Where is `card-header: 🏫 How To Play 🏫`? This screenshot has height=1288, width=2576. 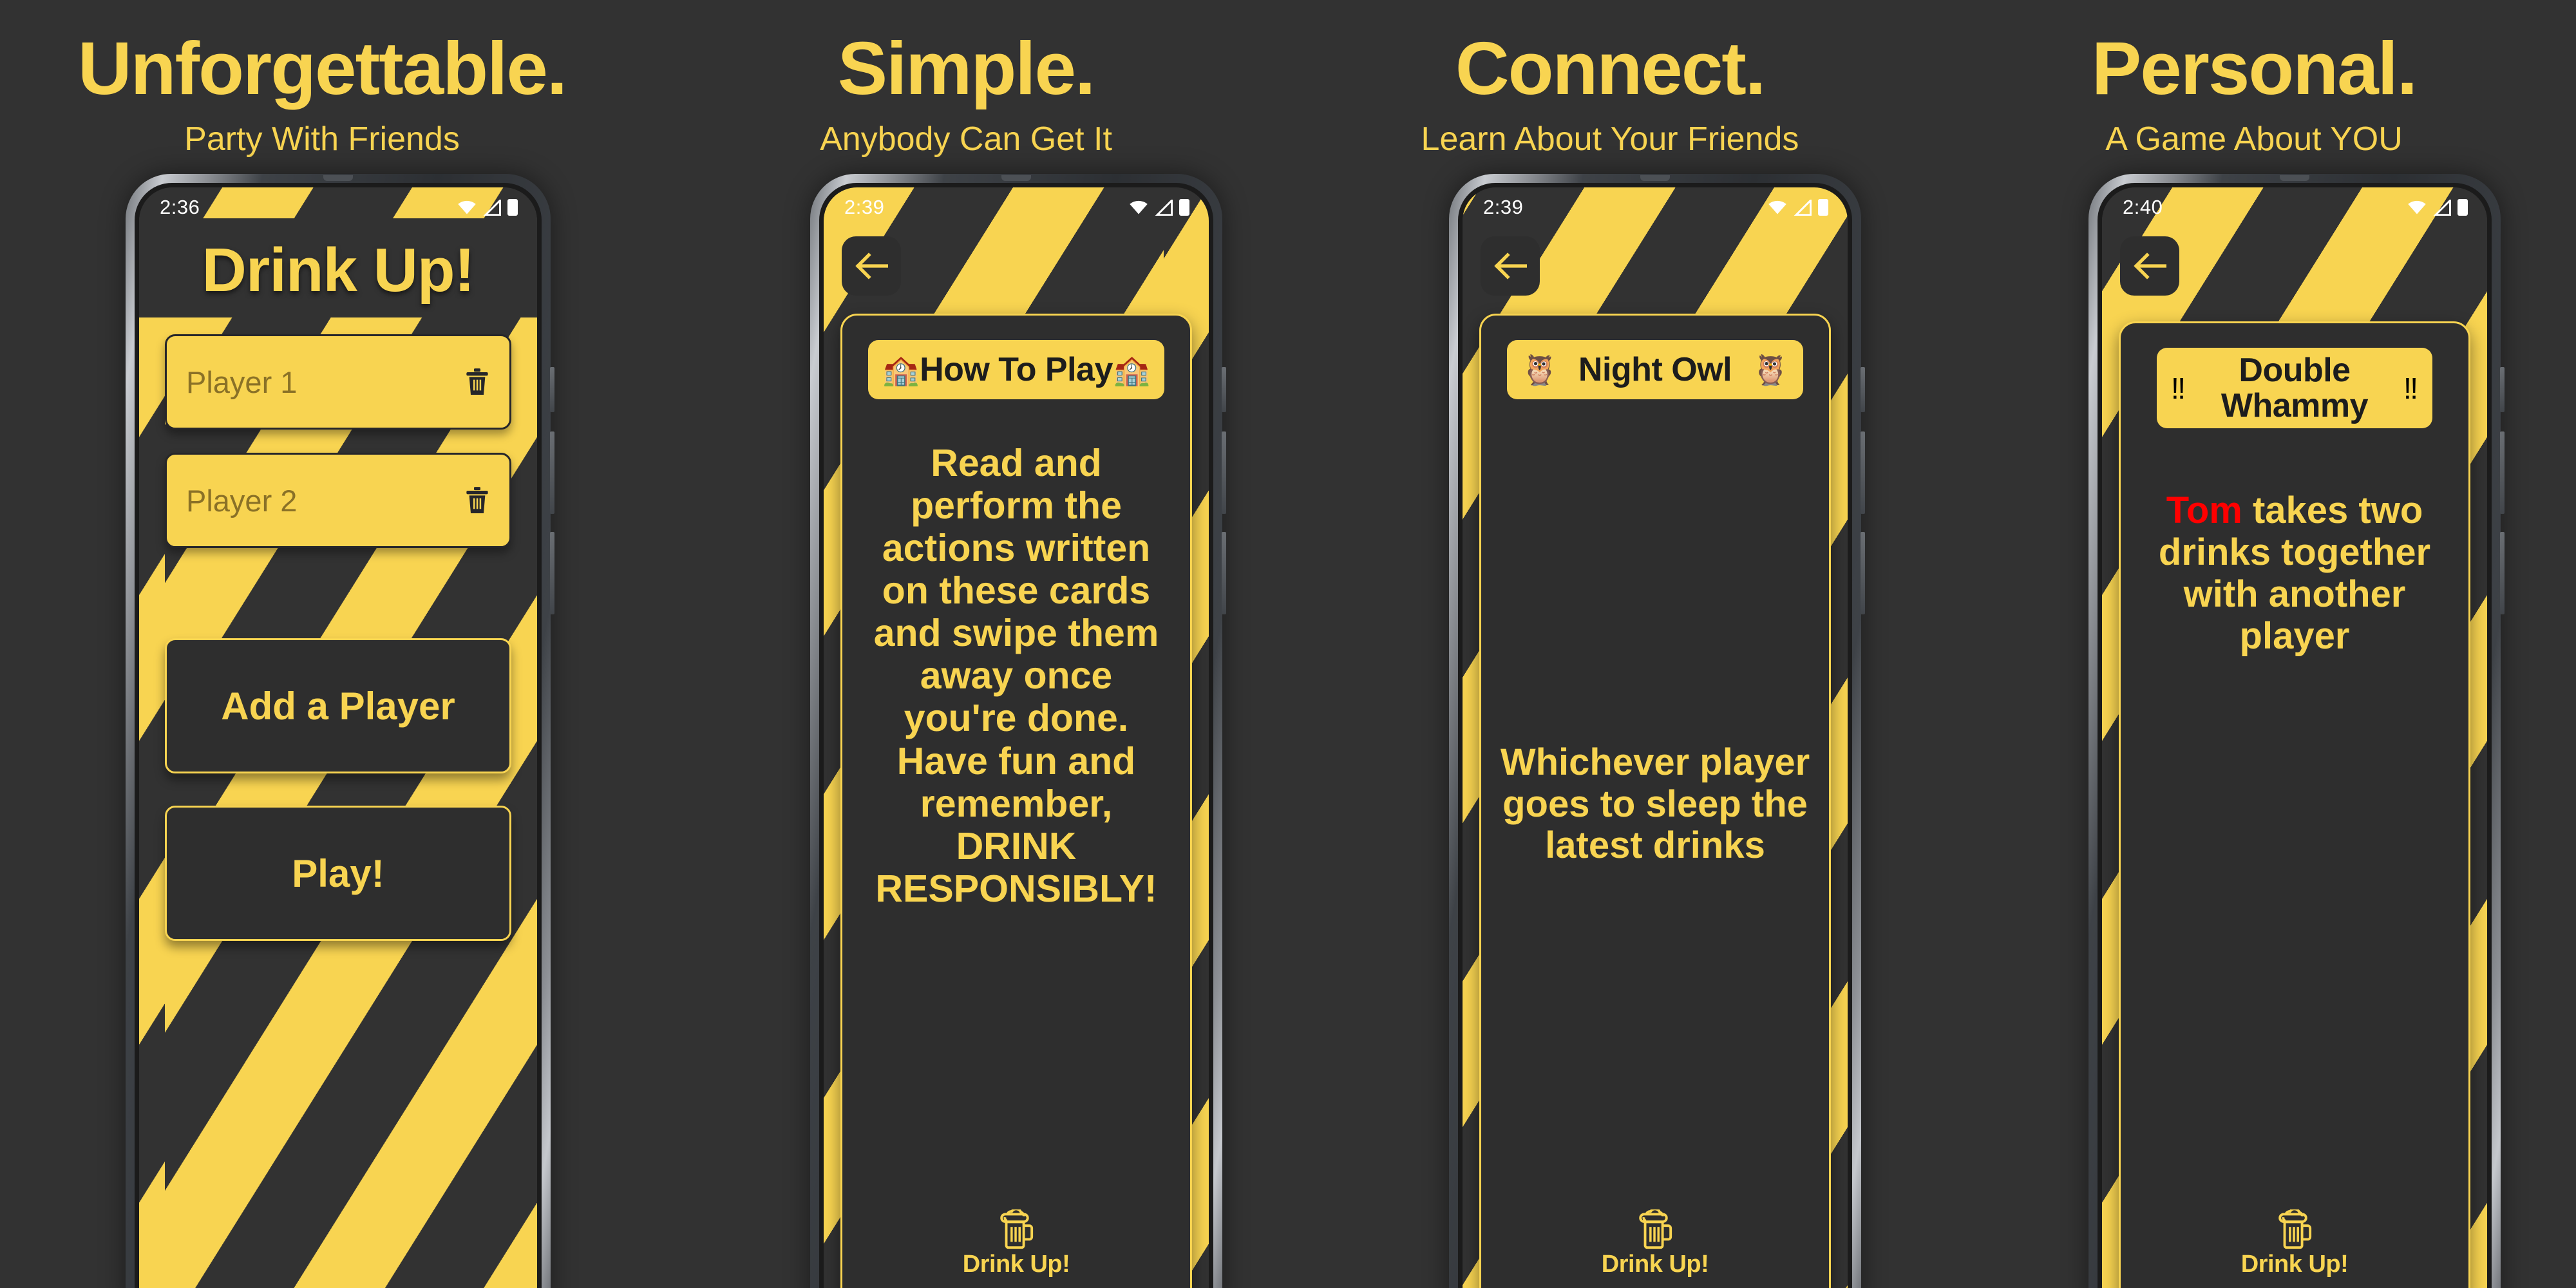 card-header: 🏫 How To Play 🏫 is located at coordinates (1016, 369).